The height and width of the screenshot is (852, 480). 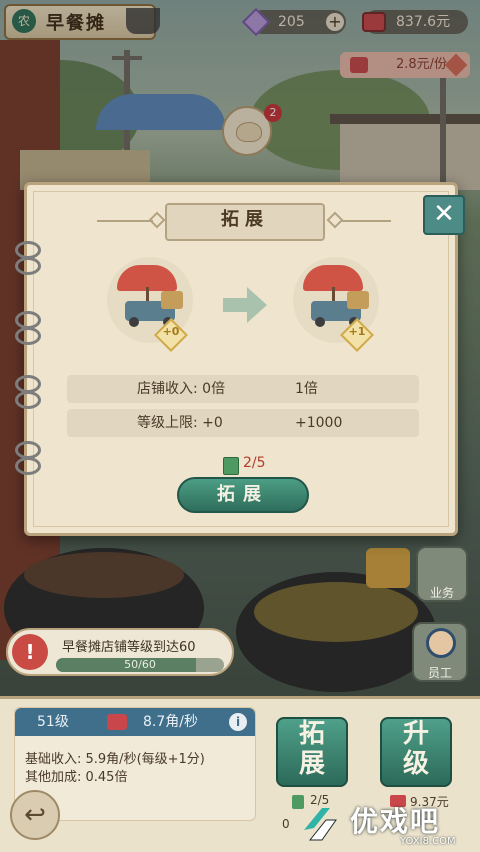 What do you see at coordinates (336, 304) in the screenshot?
I see `stall-next-image: +1` at bounding box center [336, 304].